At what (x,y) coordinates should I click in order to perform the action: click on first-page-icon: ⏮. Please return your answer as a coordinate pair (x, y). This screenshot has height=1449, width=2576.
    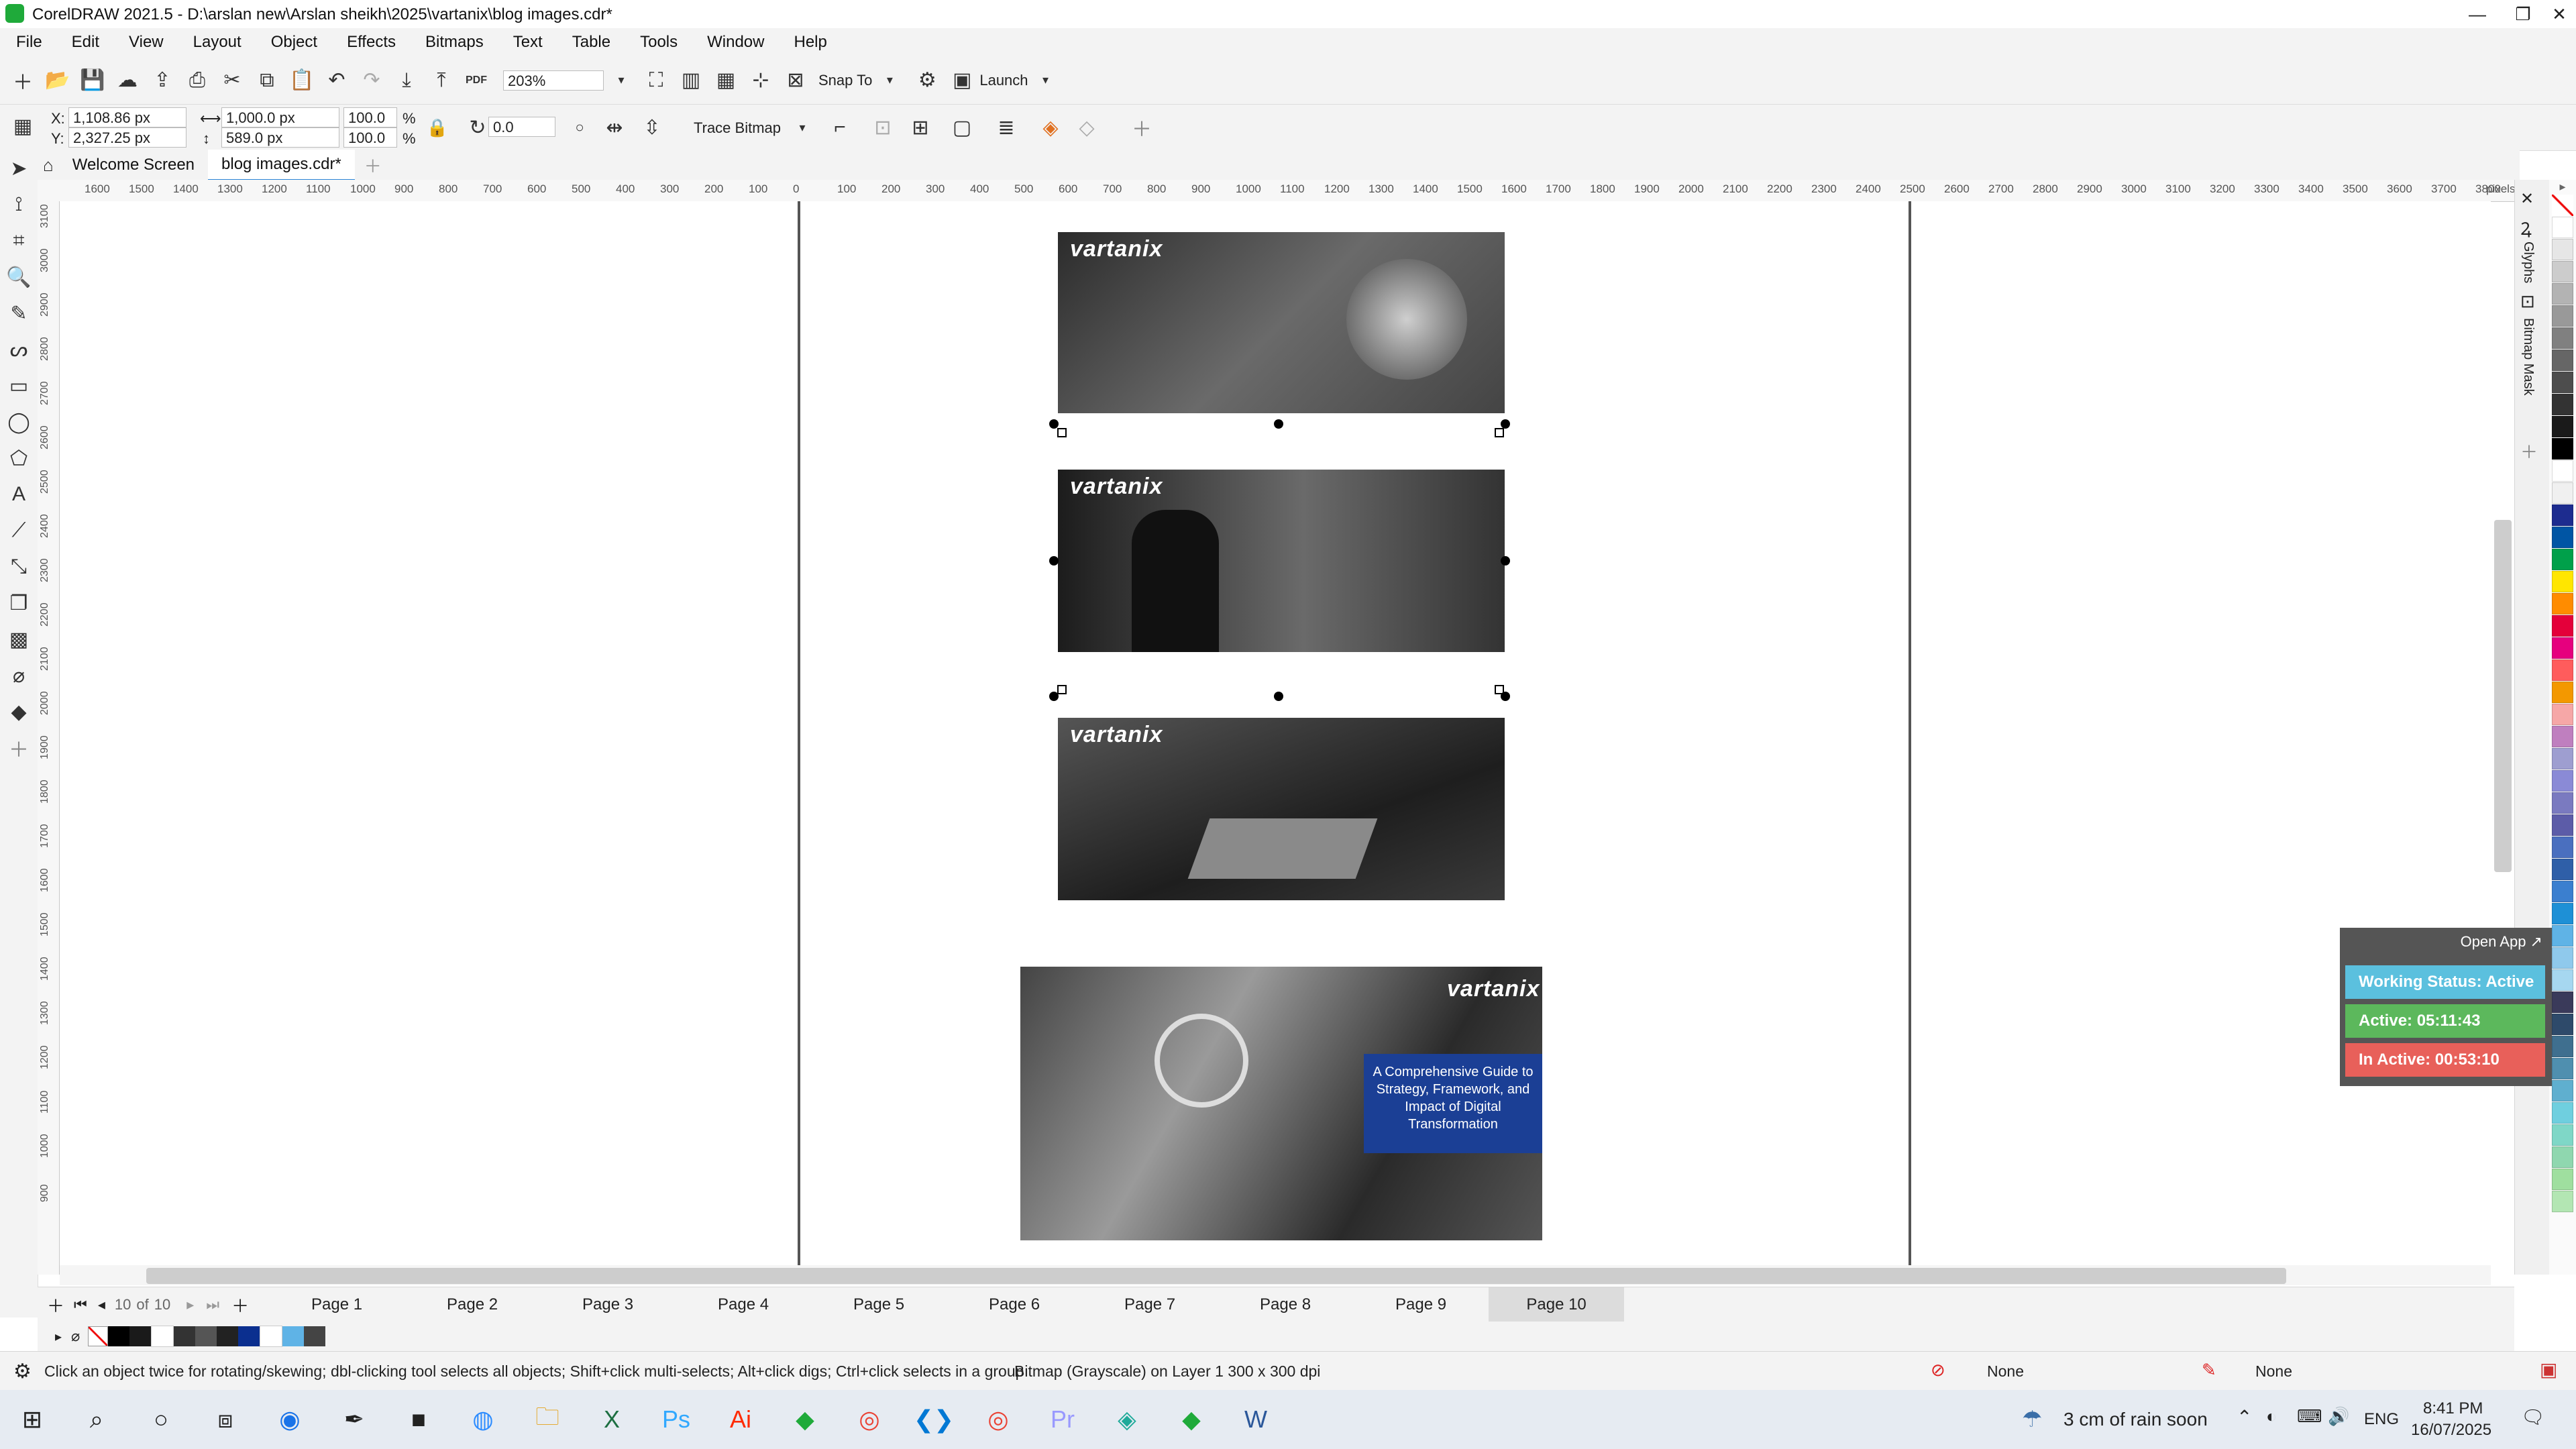
    Looking at the image, I should click on (80, 1304).